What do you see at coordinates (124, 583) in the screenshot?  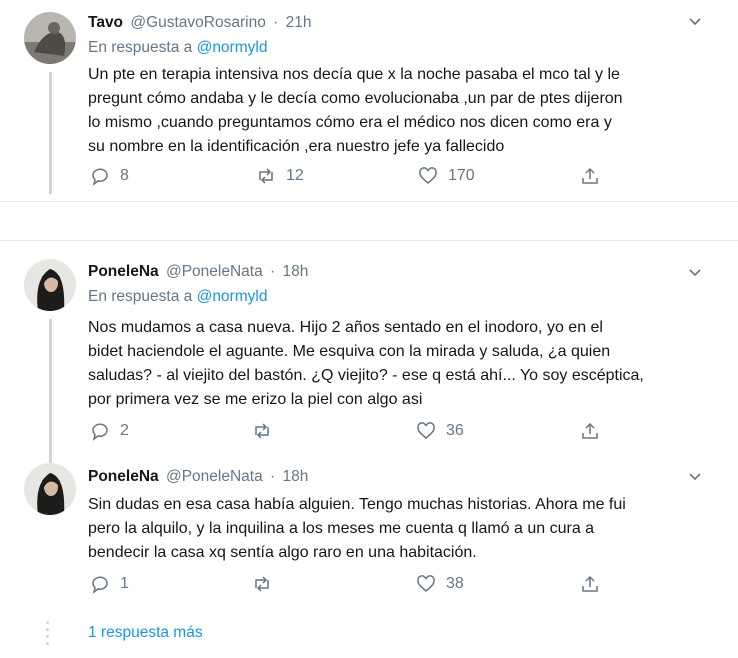 I see `reply-count: 1` at bounding box center [124, 583].